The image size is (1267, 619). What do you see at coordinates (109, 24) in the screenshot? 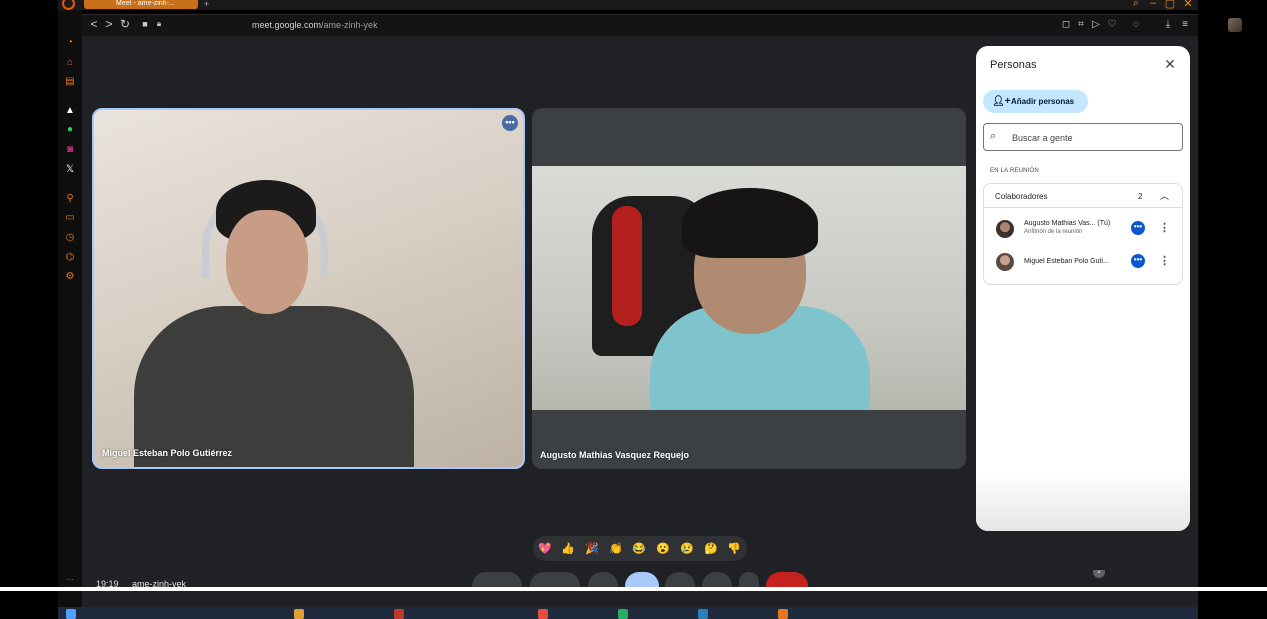
I see `forward-button: >` at bounding box center [109, 24].